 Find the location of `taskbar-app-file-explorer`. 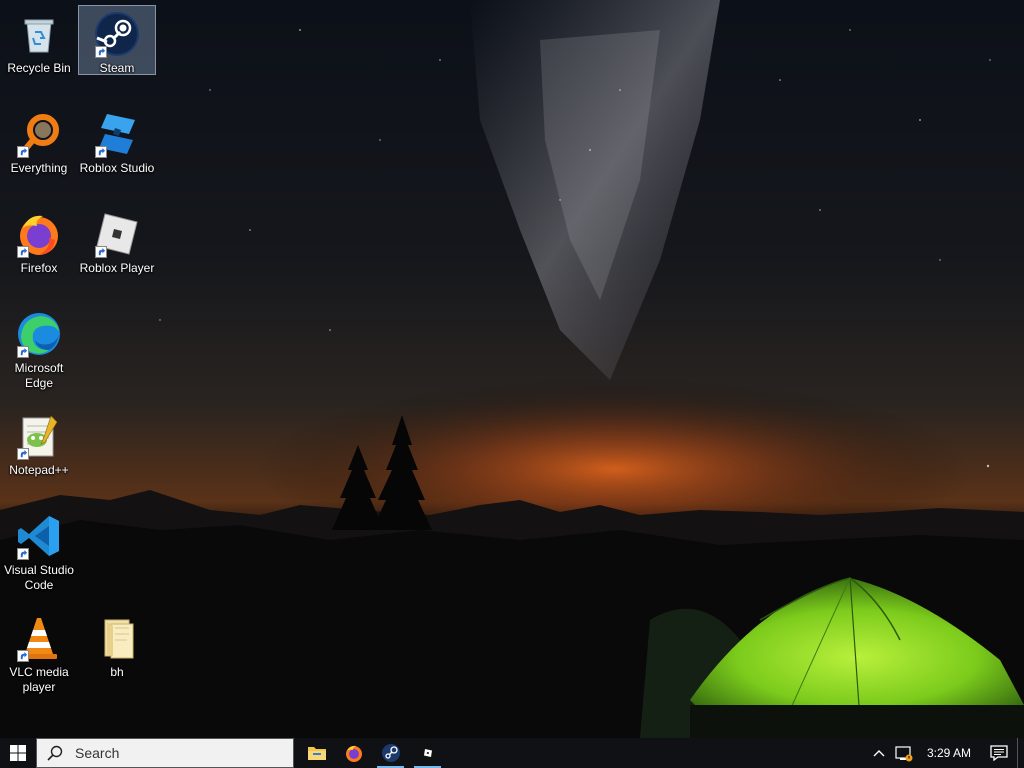

taskbar-app-file-explorer is located at coordinates (316, 753).